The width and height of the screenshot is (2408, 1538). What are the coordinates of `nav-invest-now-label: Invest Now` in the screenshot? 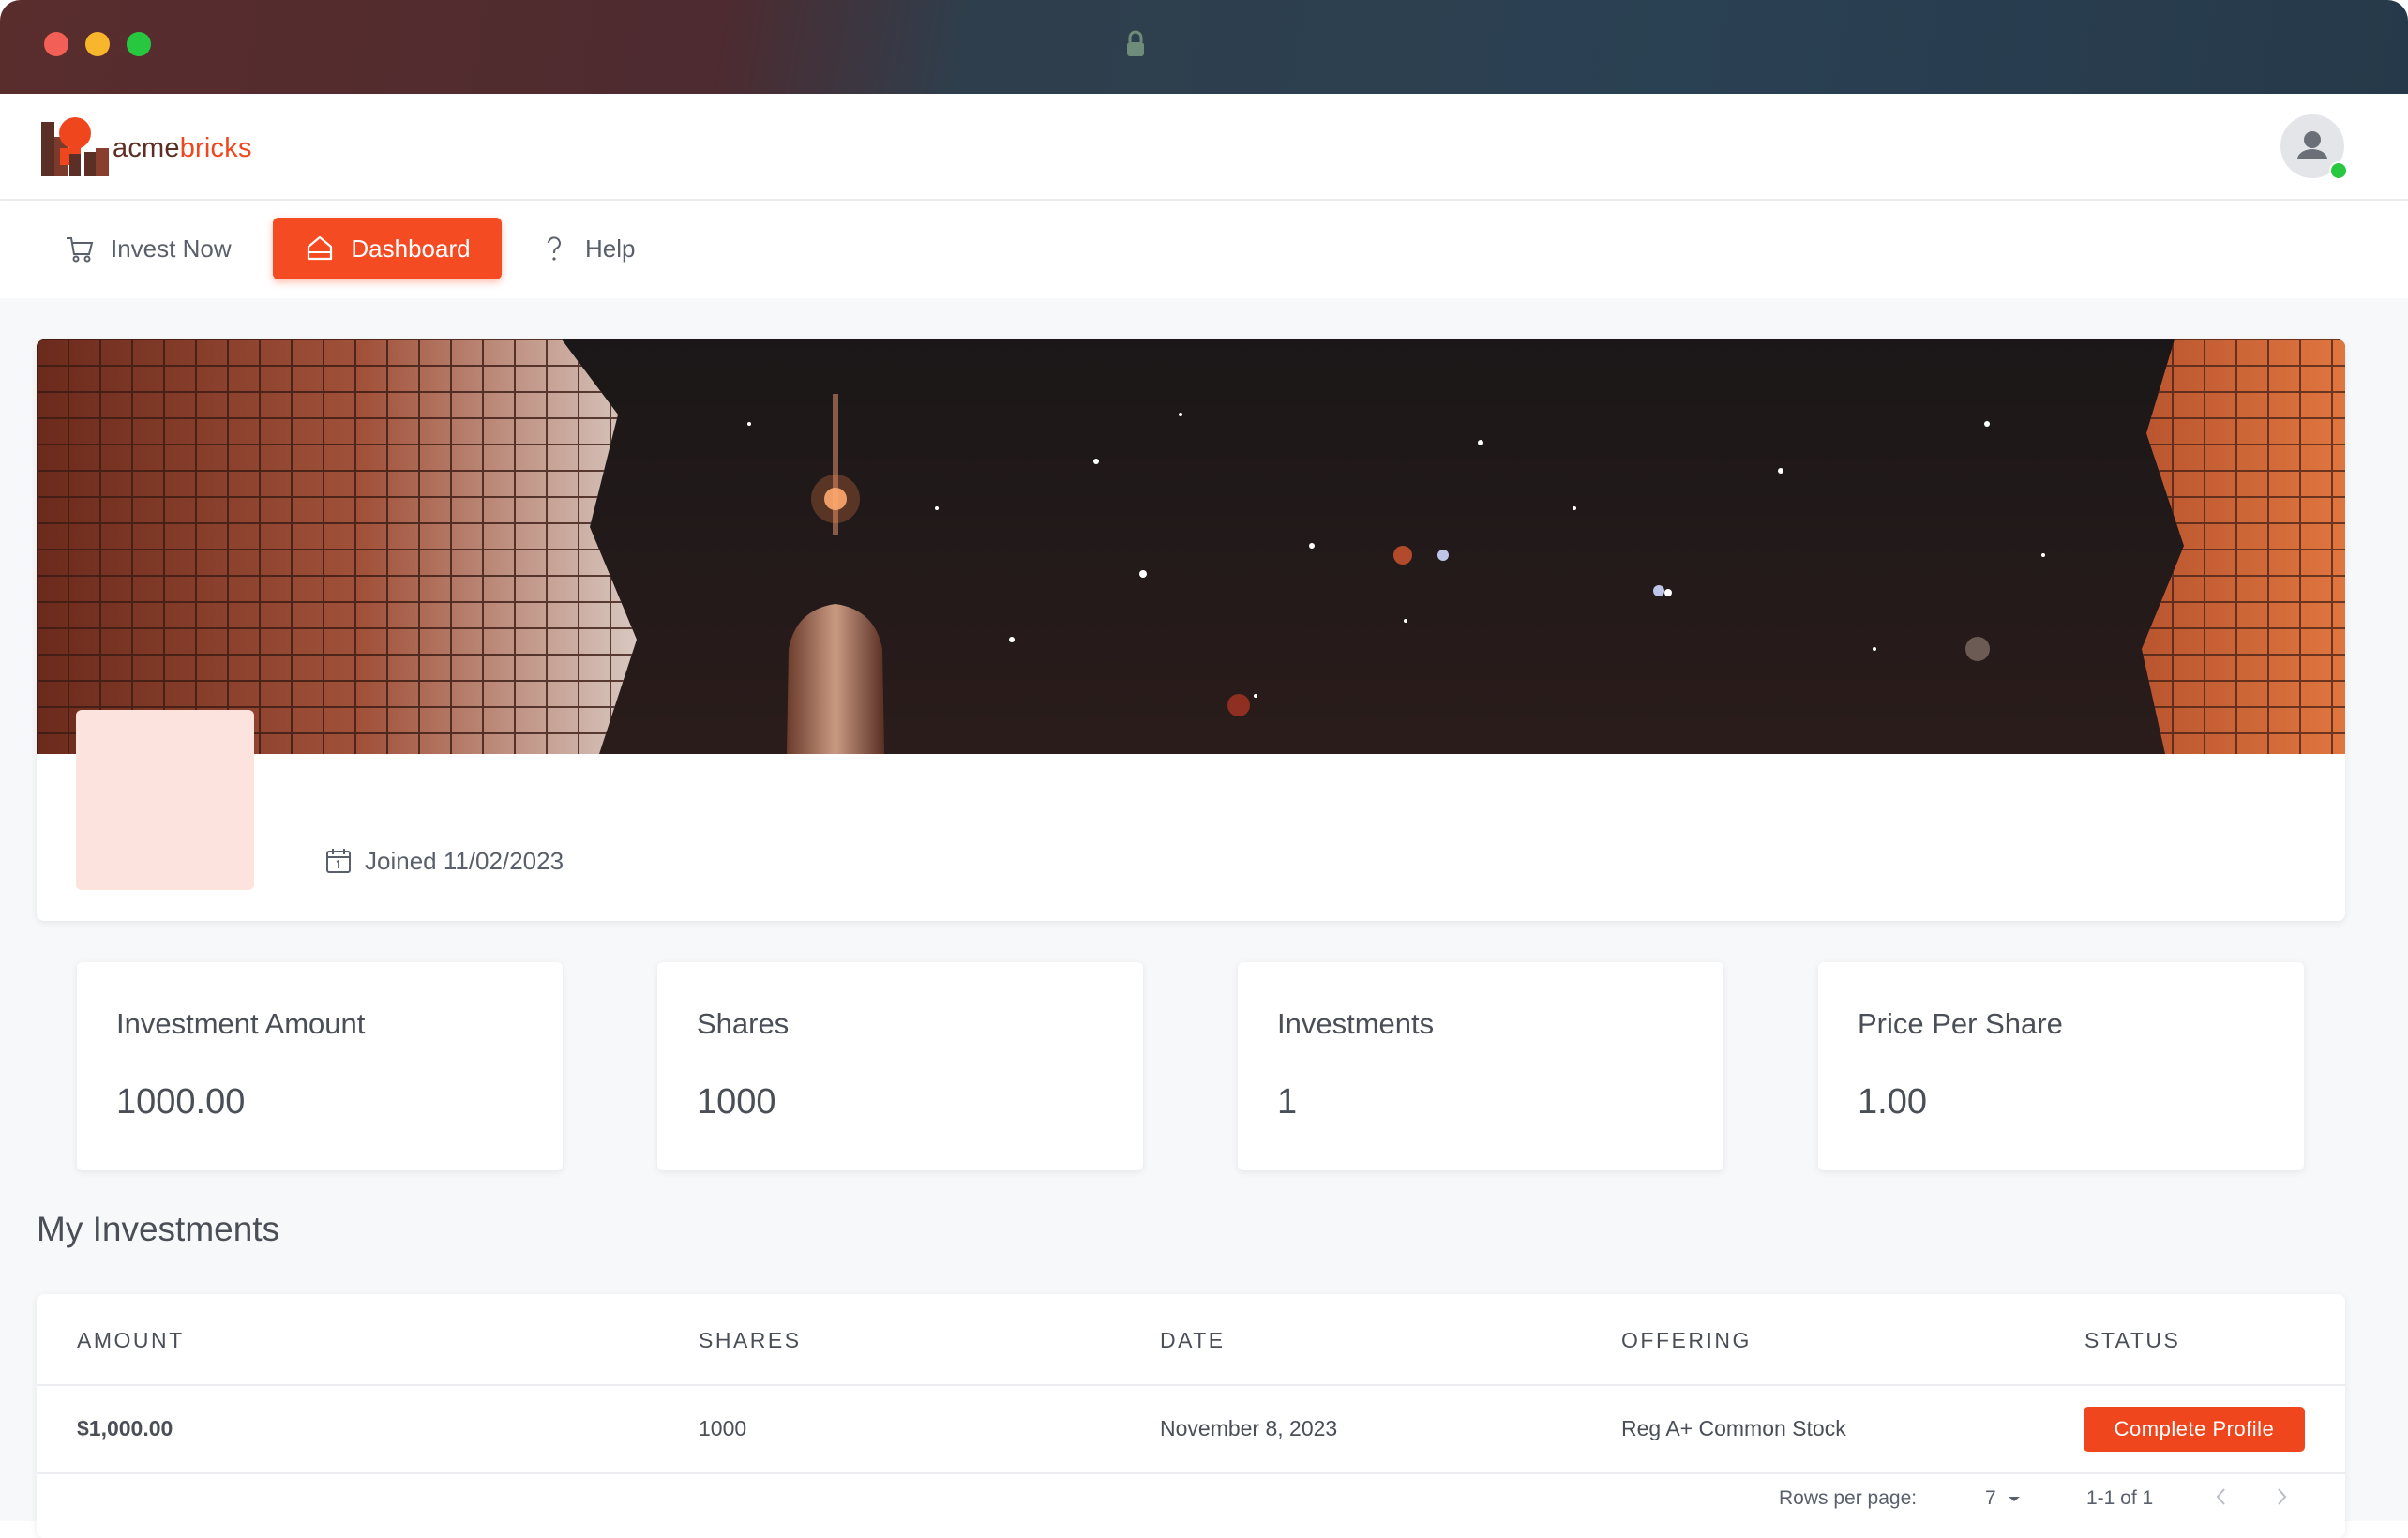 It's located at (171, 248).